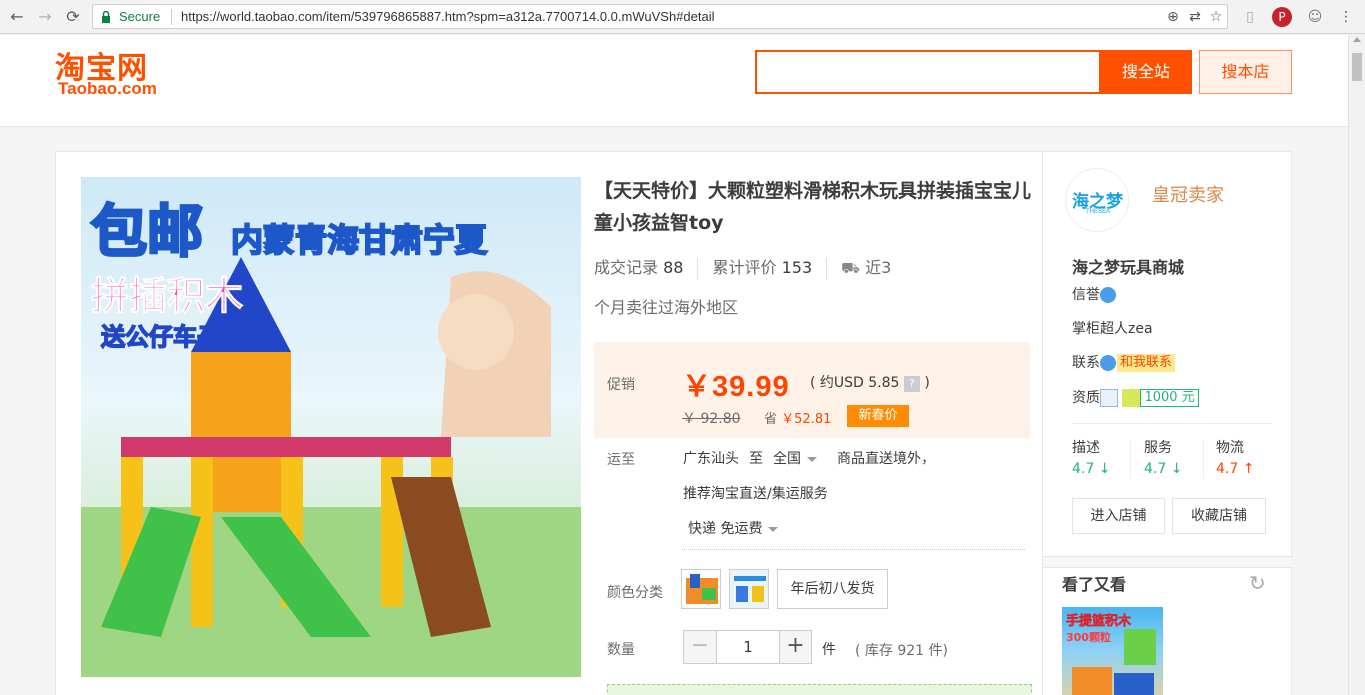 The image size is (1365, 695). I want to click on back-icon: ←, so click(17, 17).